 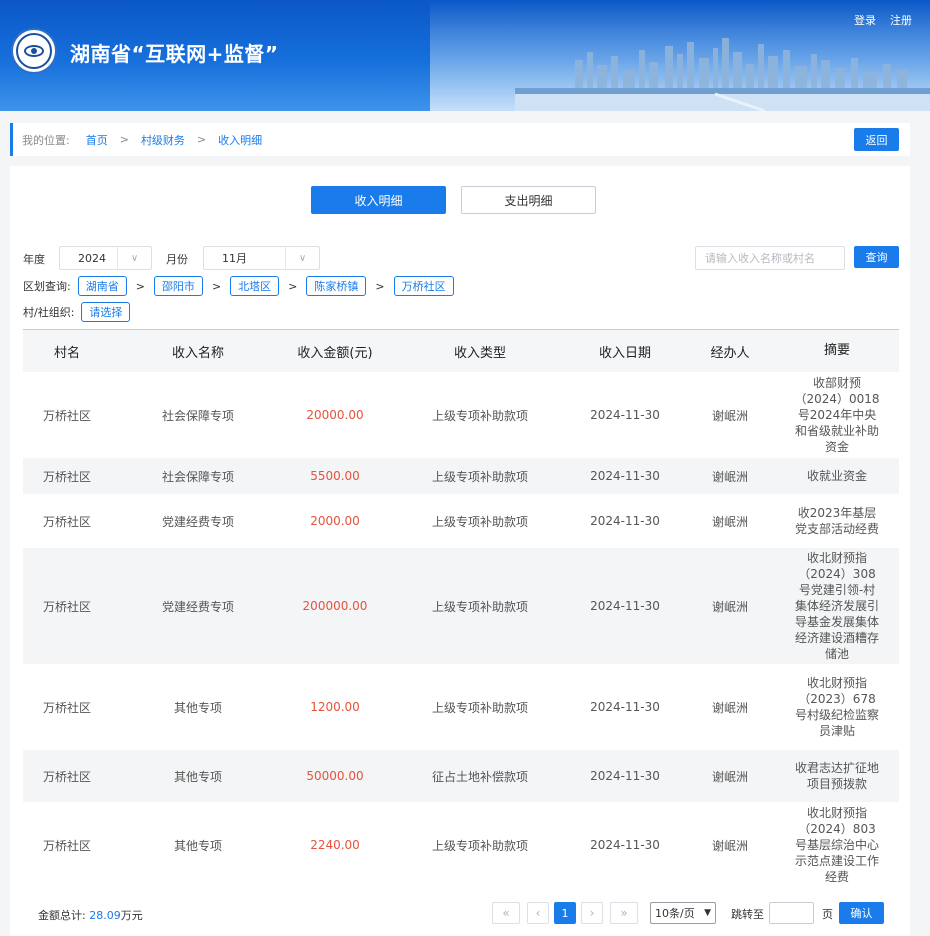 What do you see at coordinates (791, 913) in the screenshot?
I see `goto-page-input` at bounding box center [791, 913].